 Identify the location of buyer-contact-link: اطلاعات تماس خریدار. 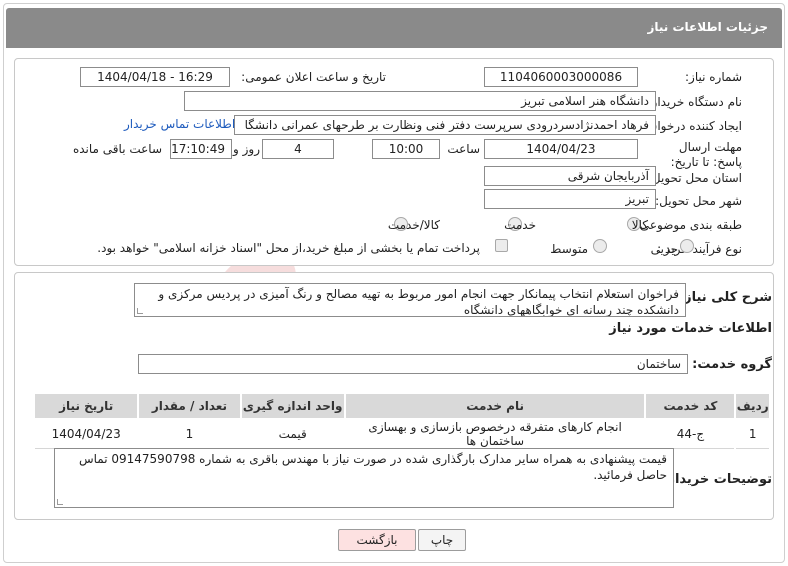
(179, 124).